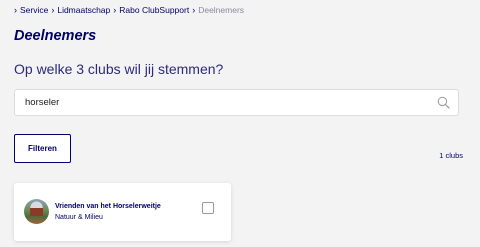  What do you see at coordinates (108, 206) in the screenshot?
I see `club-name: Vrienden van het Horselerweitje` at bounding box center [108, 206].